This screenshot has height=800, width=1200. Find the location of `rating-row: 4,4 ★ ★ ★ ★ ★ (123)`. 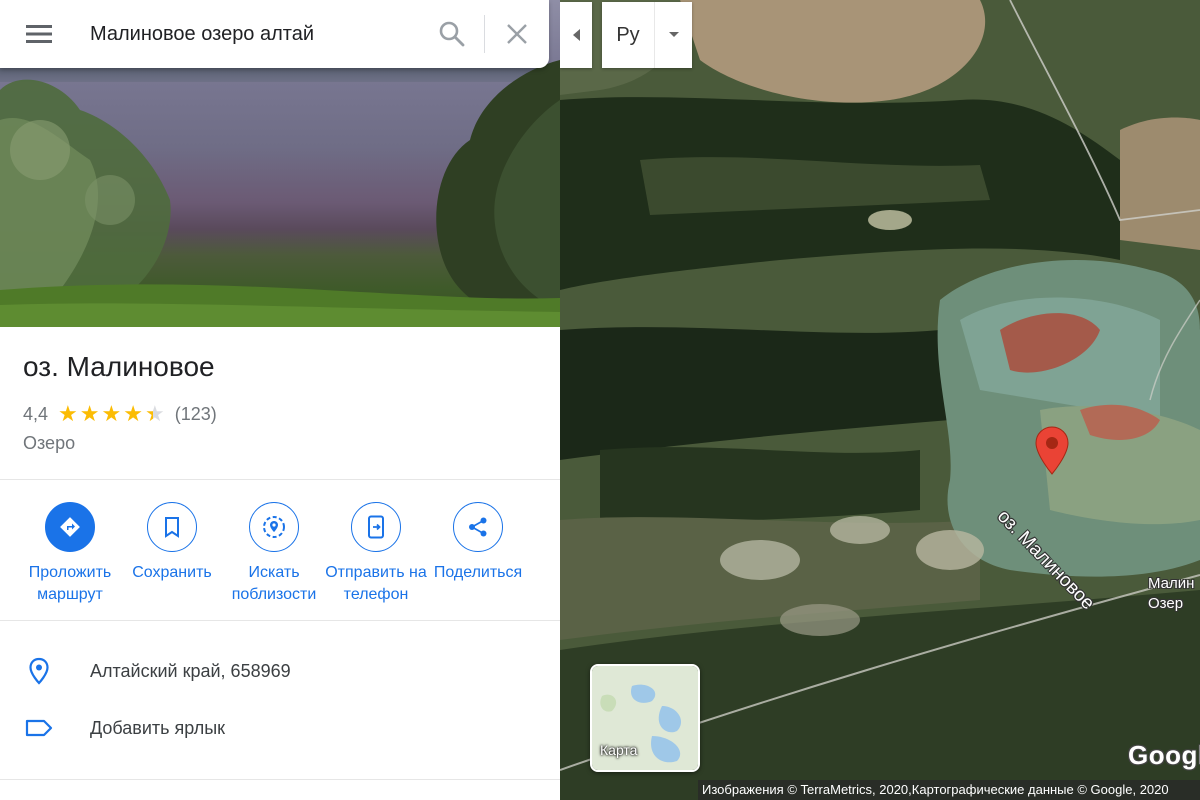

rating-row: 4,4 ★ ★ ★ ★ ★ (123) is located at coordinates (120, 414).